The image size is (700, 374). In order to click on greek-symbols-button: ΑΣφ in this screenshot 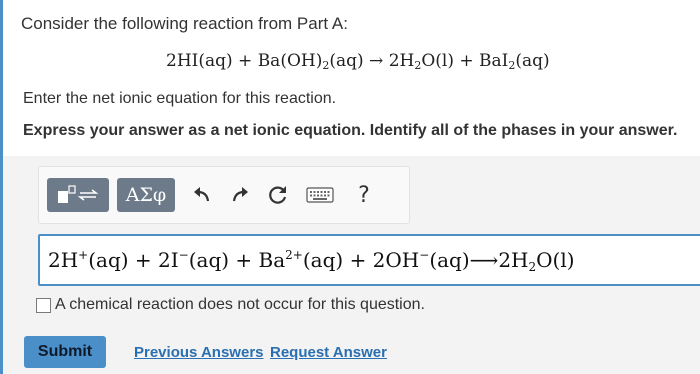, I will do `click(146, 195)`.